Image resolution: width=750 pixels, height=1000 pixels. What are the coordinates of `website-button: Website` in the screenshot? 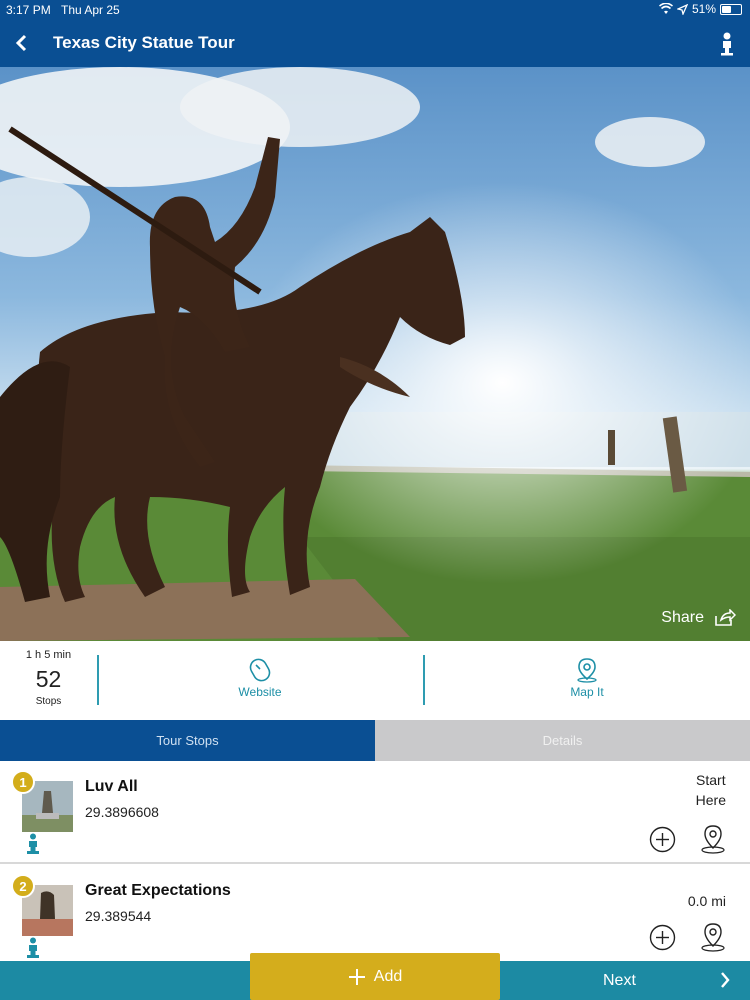 It's located at (260, 678).